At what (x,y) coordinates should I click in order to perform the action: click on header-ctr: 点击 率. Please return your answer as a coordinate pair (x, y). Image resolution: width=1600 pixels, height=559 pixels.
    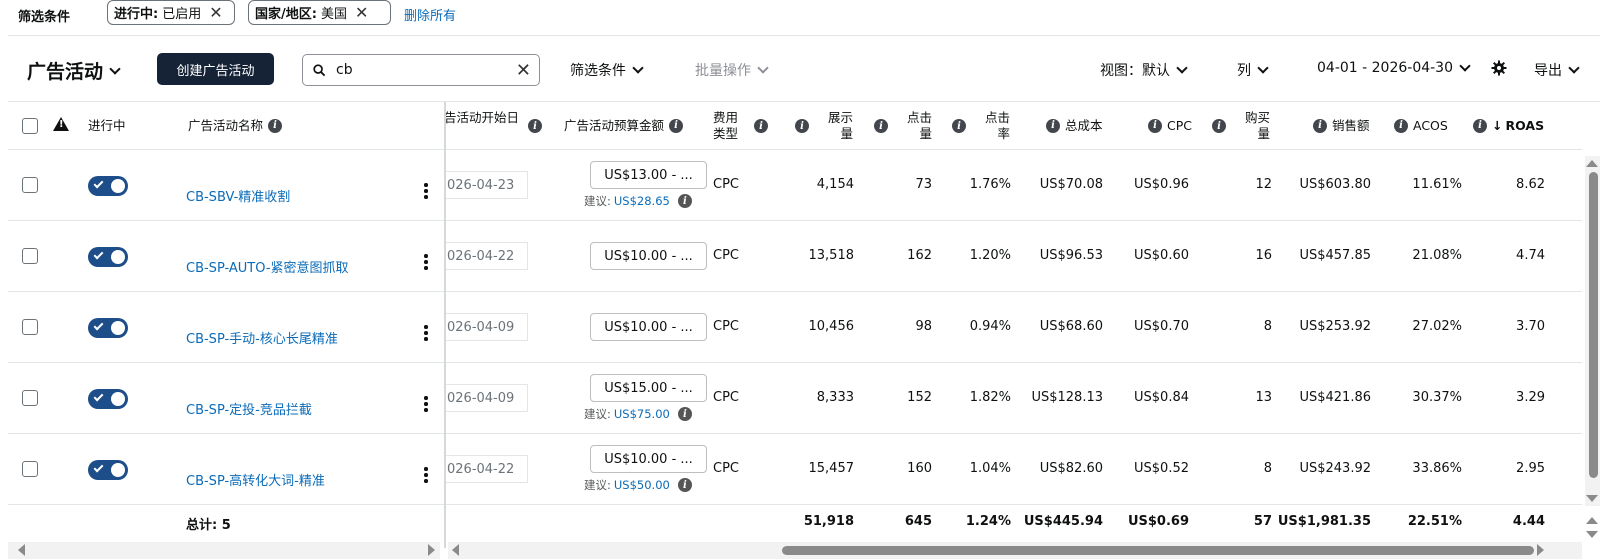
    Looking at the image, I should click on (989, 126).